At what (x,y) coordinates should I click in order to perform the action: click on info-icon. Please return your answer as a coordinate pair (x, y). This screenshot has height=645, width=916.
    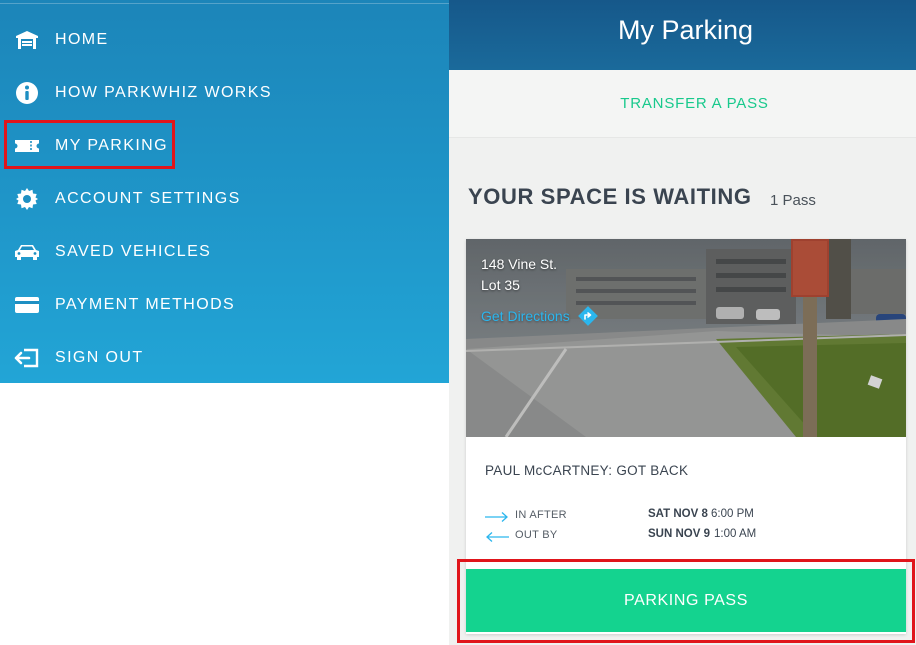
    Looking at the image, I should click on (27, 93).